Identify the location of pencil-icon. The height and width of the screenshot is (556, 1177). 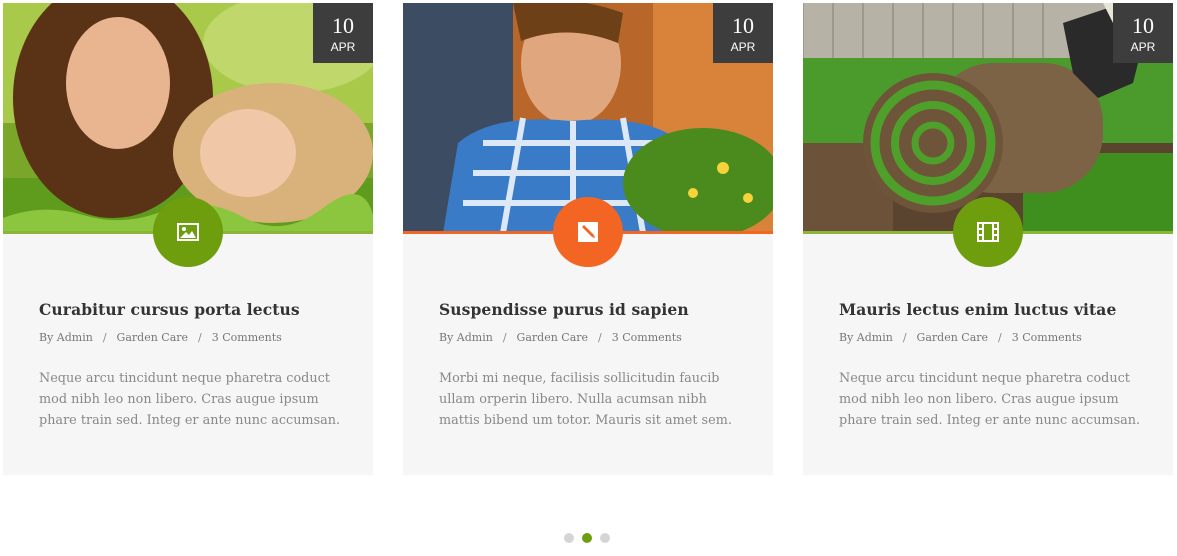
(588, 232).